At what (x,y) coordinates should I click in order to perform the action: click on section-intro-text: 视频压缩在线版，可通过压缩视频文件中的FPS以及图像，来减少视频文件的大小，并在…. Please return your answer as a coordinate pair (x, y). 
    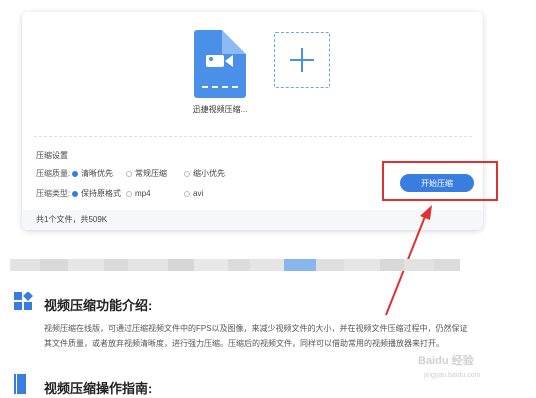
    Looking at the image, I should click on (256, 336).